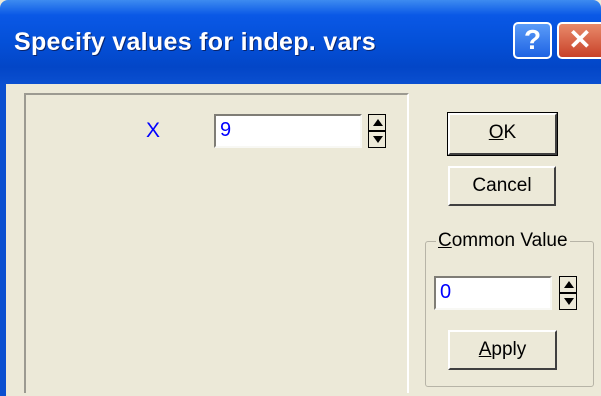  I want to click on ok-label-rest: K, so click(510, 132).